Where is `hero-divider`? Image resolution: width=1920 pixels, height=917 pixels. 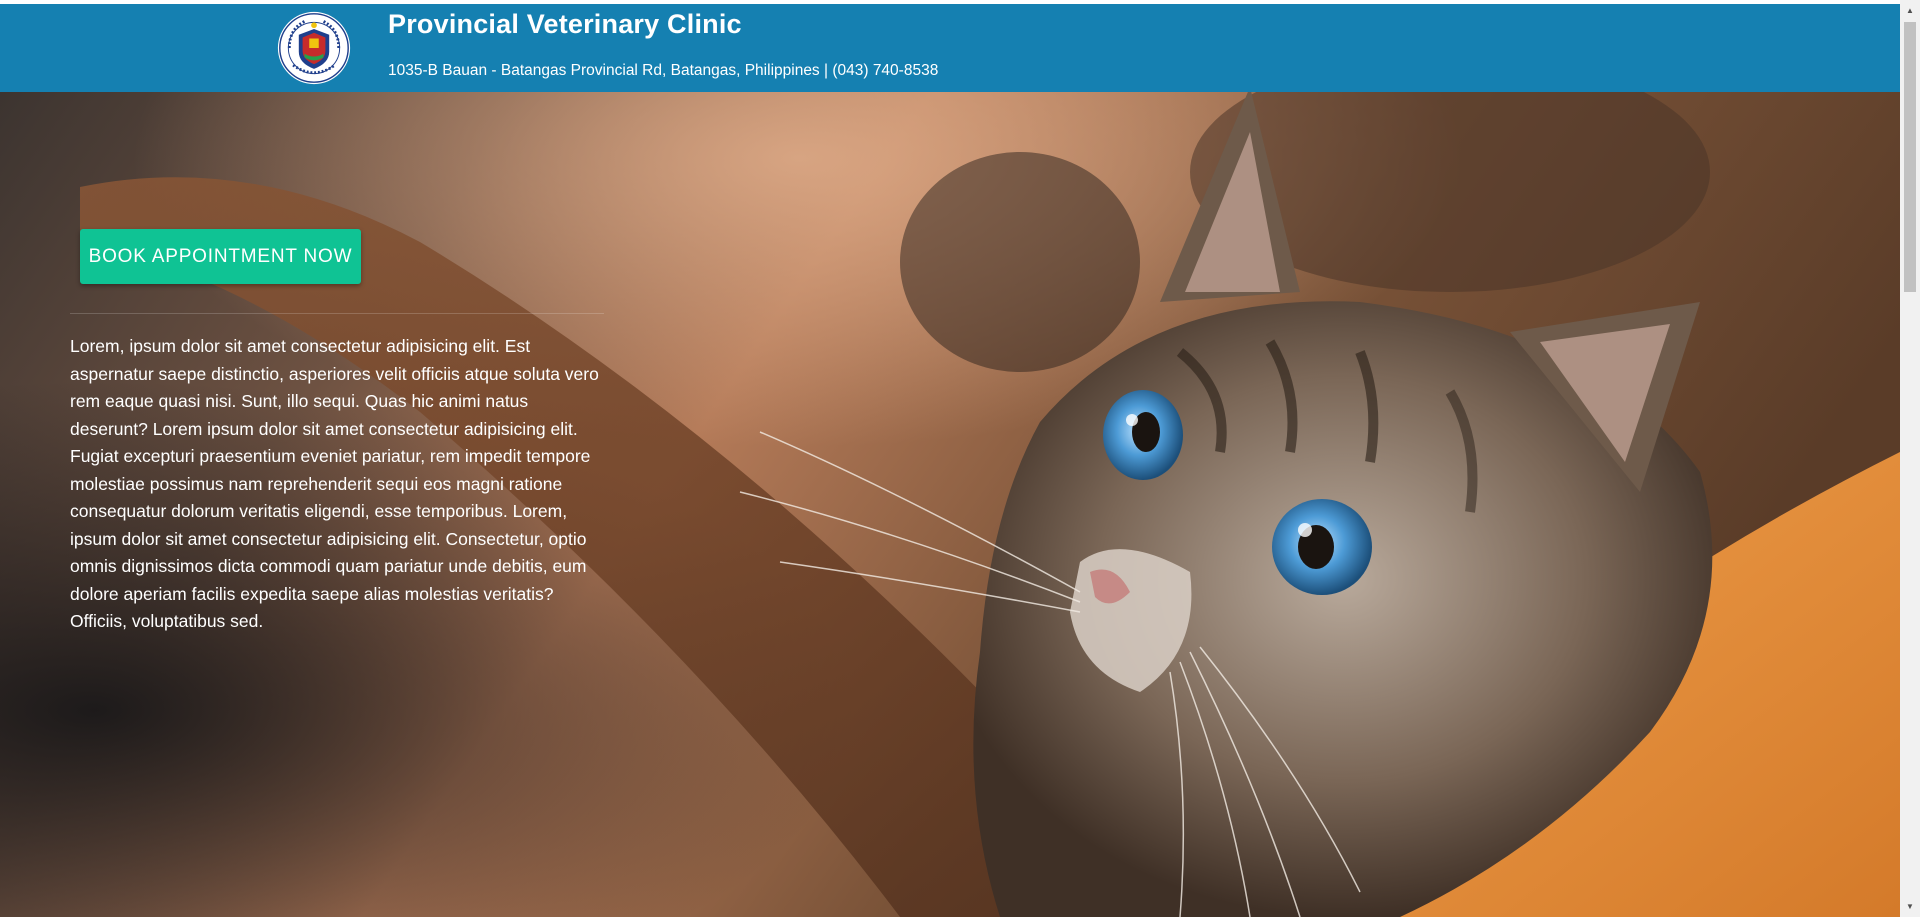
hero-divider is located at coordinates (337, 313).